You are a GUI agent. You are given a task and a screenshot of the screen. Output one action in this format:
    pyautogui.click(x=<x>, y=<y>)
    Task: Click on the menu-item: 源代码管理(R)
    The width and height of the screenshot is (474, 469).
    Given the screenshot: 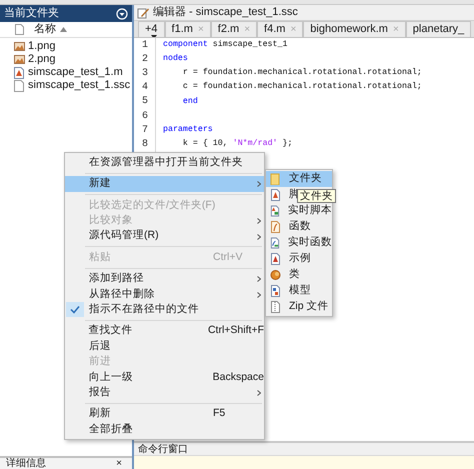 What is the action you would take?
    pyautogui.click(x=164, y=236)
    